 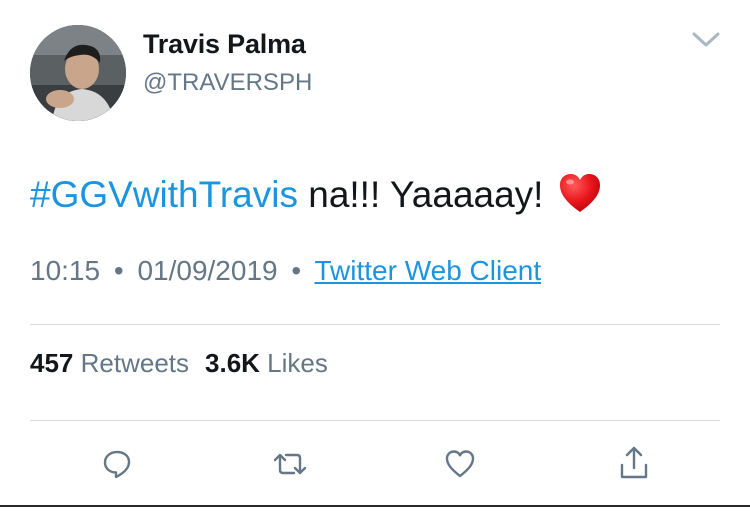 I want to click on avatar-photo, so click(x=78, y=73).